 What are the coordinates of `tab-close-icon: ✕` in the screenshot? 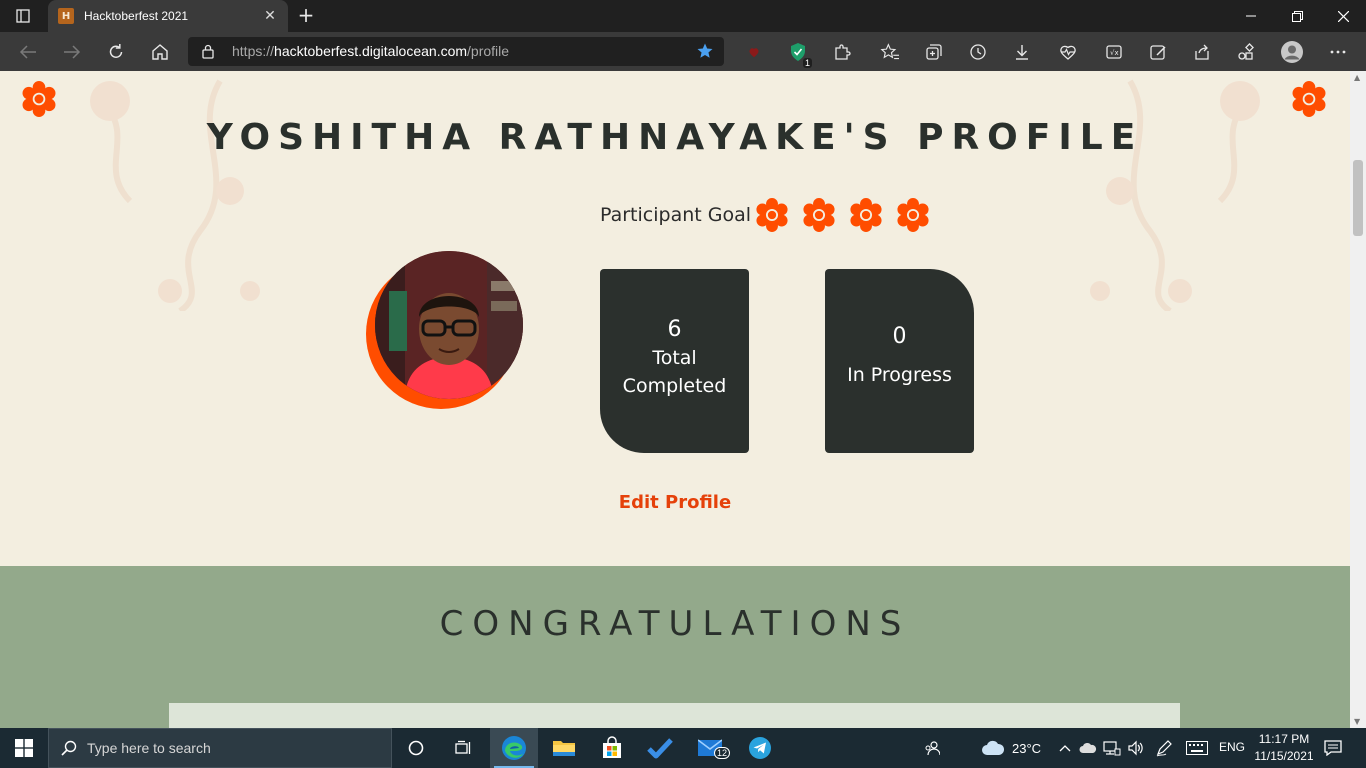 It's located at (270, 16).